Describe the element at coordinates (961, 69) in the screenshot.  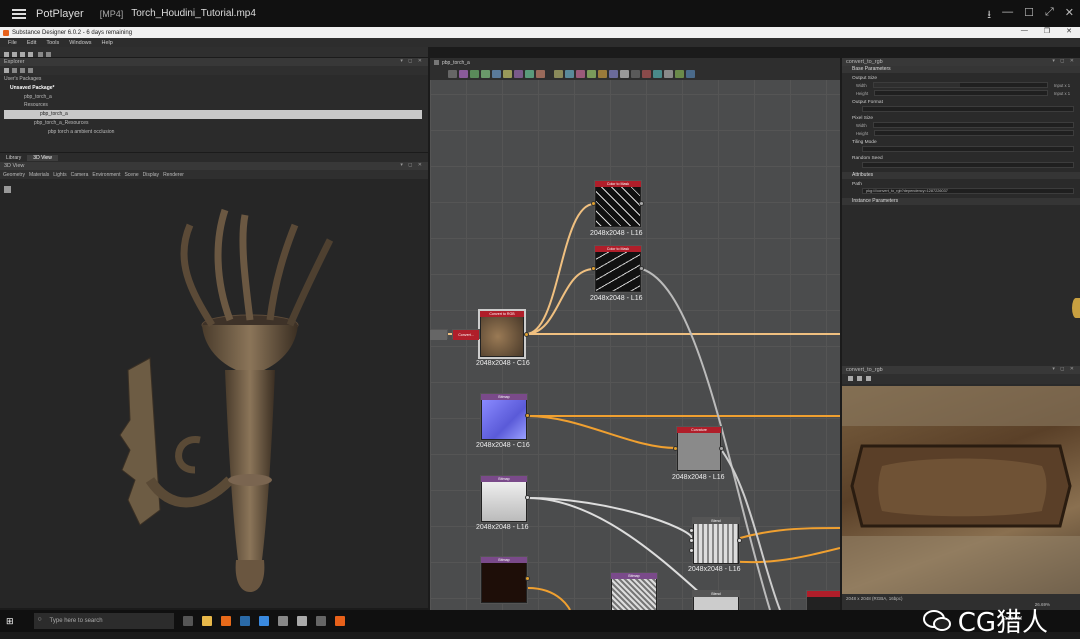
I see `section-base-parameters: Base Parameters` at that location.